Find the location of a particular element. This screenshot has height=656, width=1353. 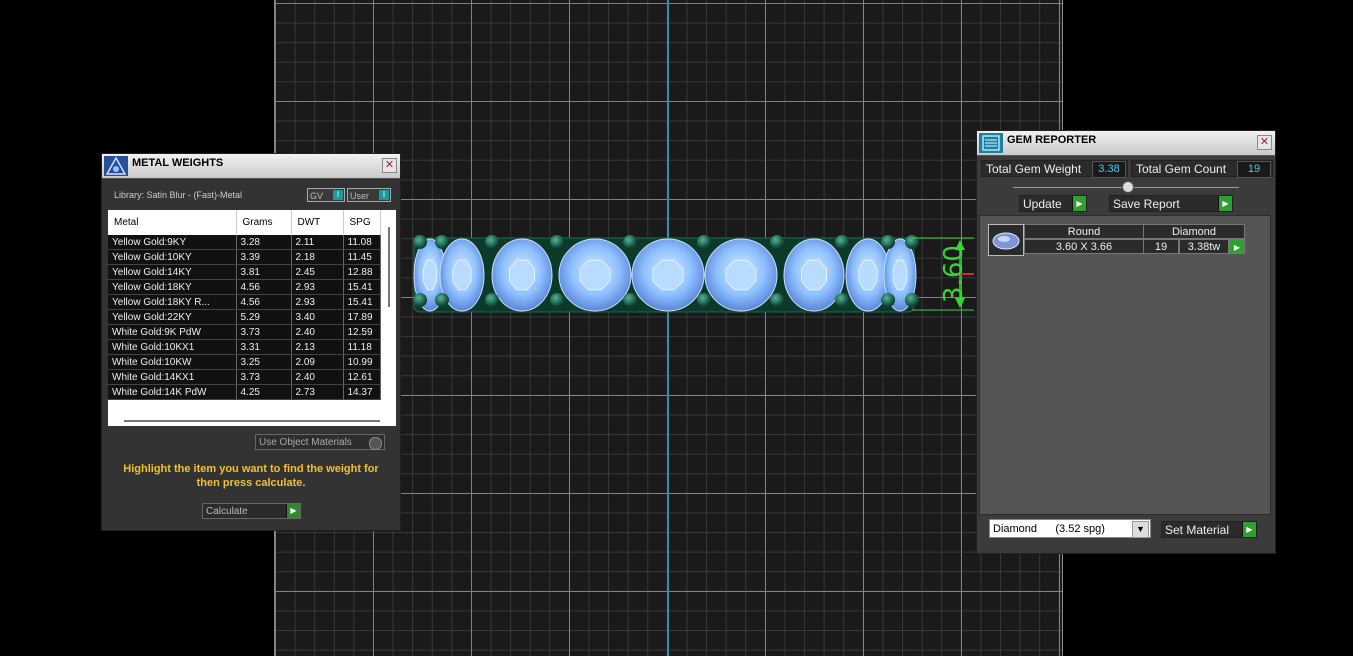

gem-reporter-icon is located at coordinates (991, 143).